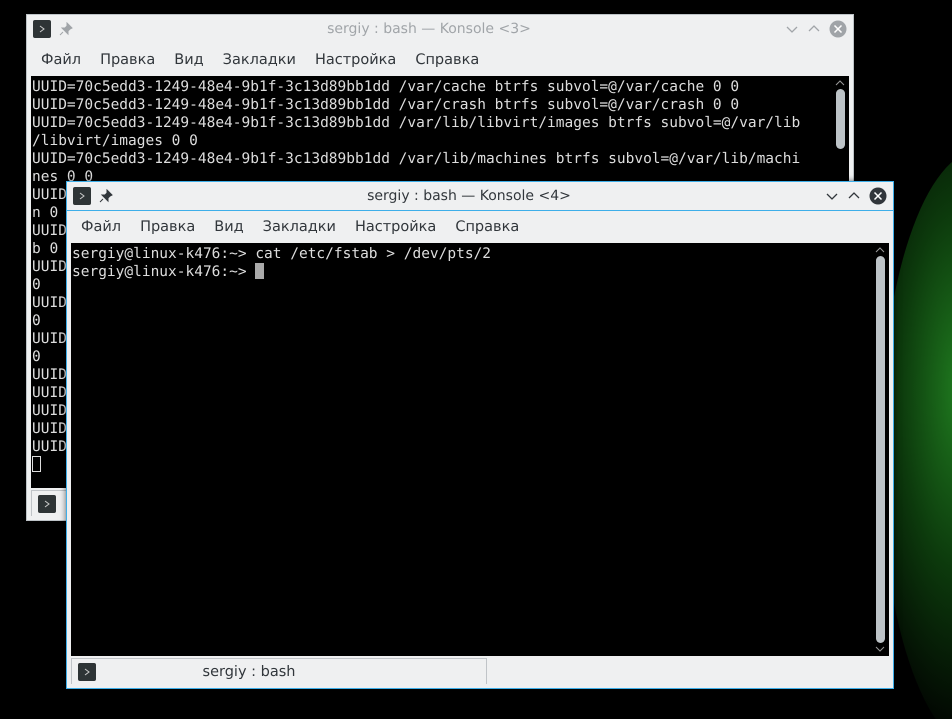  I want to click on window-title: sergiy : bash — Konsole <3>, so click(429, 29).